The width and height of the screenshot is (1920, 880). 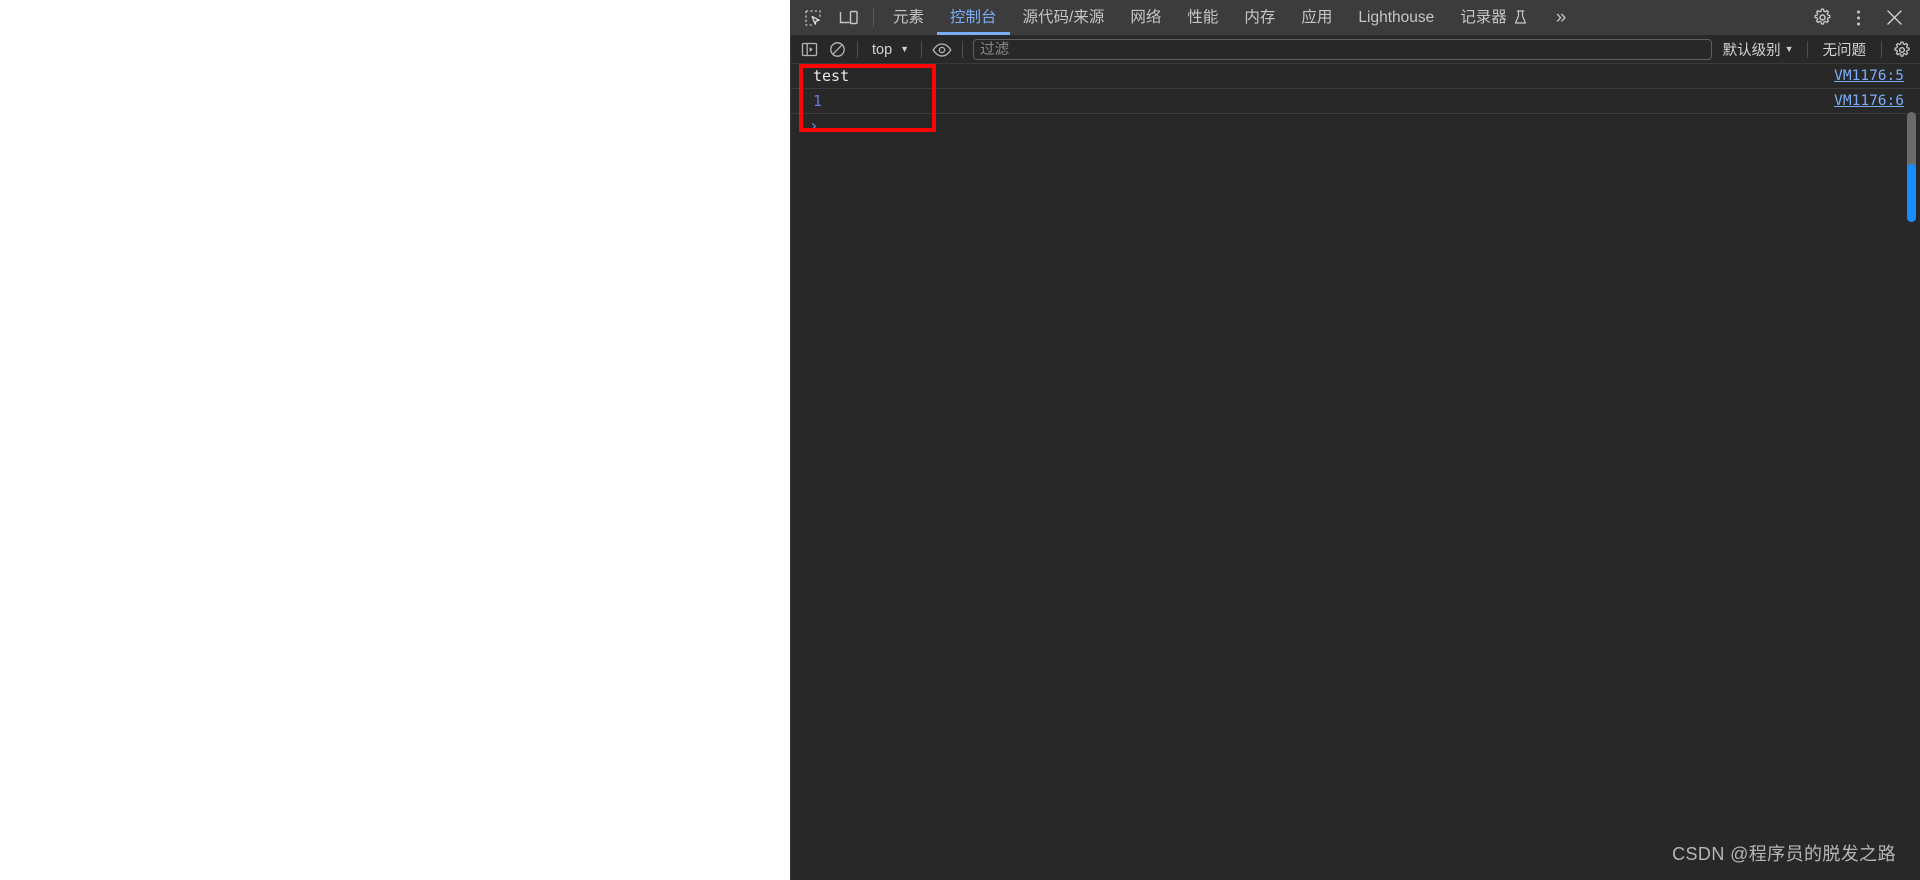 What do you see at coordinates (1911, 193) in the screenshot?
I see `console-scrollbar-thumb` at bounding box center [1911, 193].